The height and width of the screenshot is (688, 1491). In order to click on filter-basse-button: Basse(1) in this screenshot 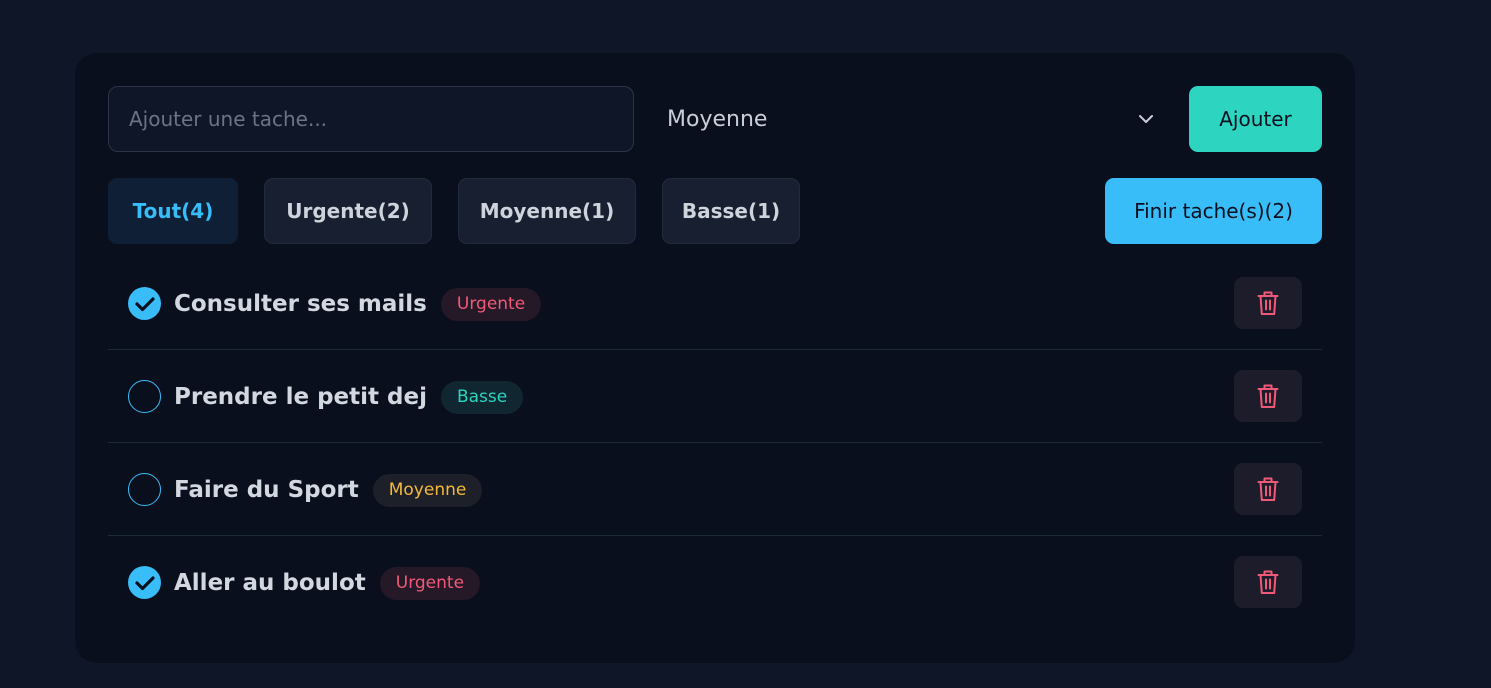, I will do `click(731, 211)`.